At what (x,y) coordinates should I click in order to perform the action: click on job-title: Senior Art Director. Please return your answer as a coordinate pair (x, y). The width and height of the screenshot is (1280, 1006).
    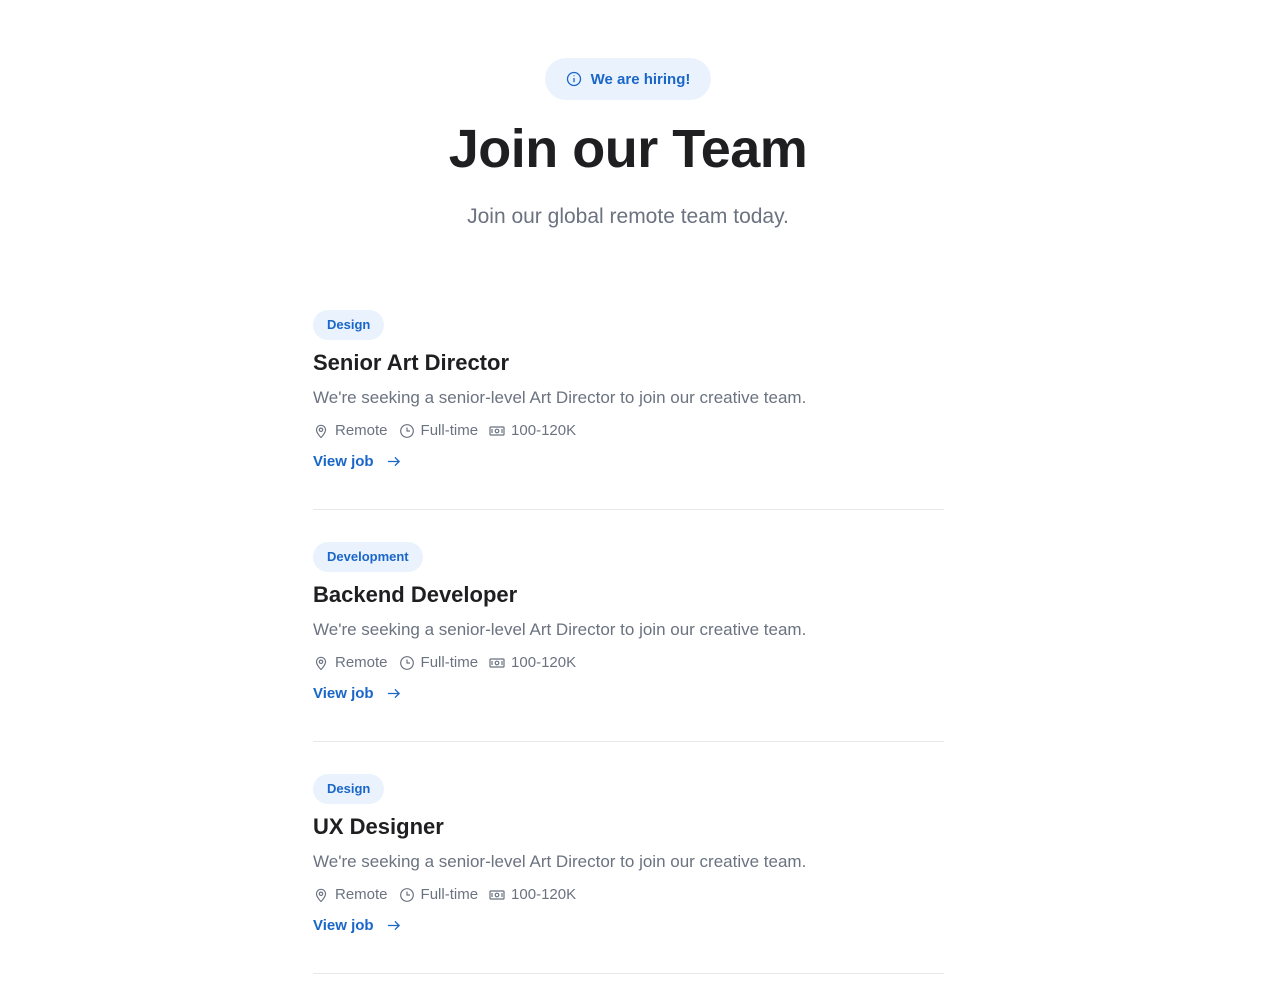
    Looking at the image, I should click on (411, 362).